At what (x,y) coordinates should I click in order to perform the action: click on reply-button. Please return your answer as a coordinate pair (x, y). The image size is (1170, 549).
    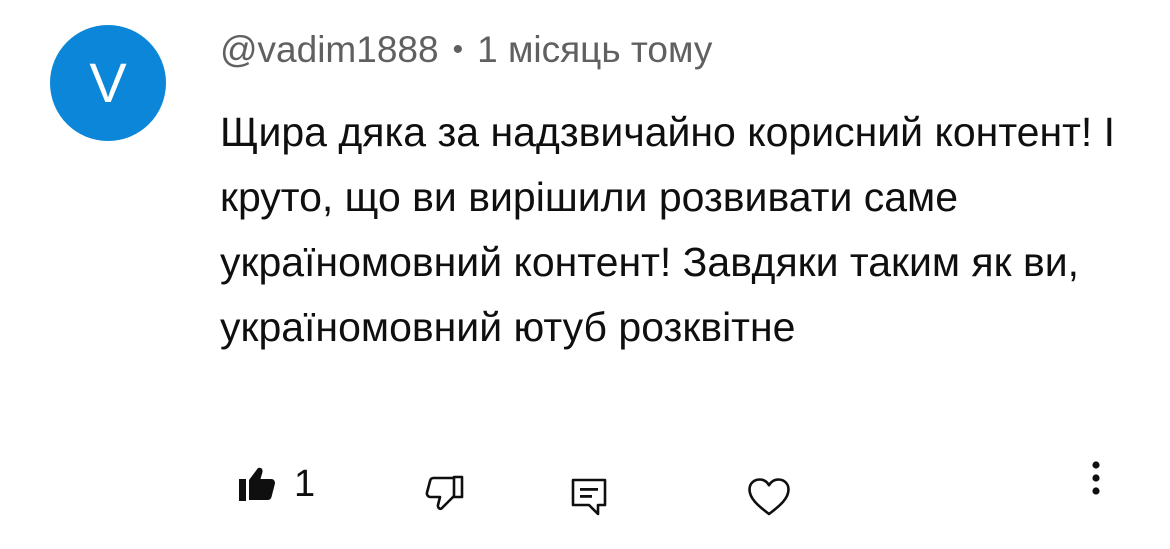
    Looking at the image, I should click on (589, 497).